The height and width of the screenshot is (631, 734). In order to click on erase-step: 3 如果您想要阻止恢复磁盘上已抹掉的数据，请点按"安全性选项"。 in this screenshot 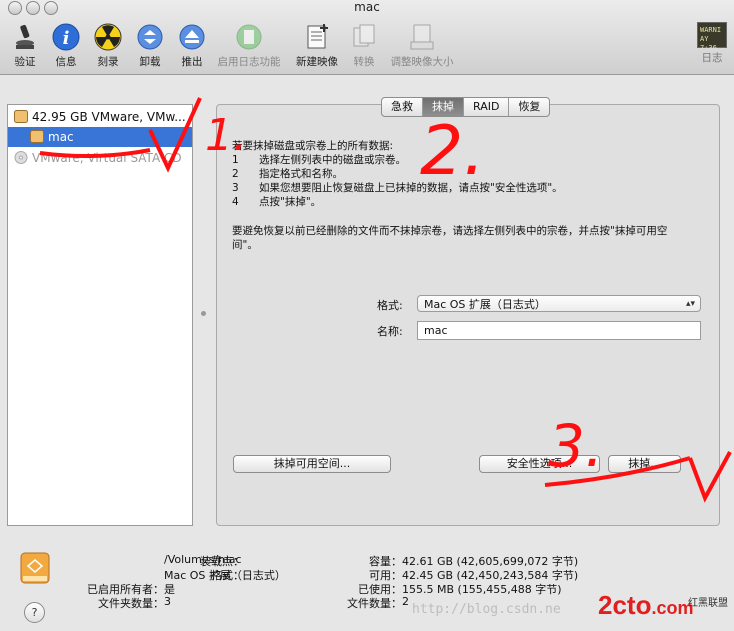, I will do `click(397, 187)`.